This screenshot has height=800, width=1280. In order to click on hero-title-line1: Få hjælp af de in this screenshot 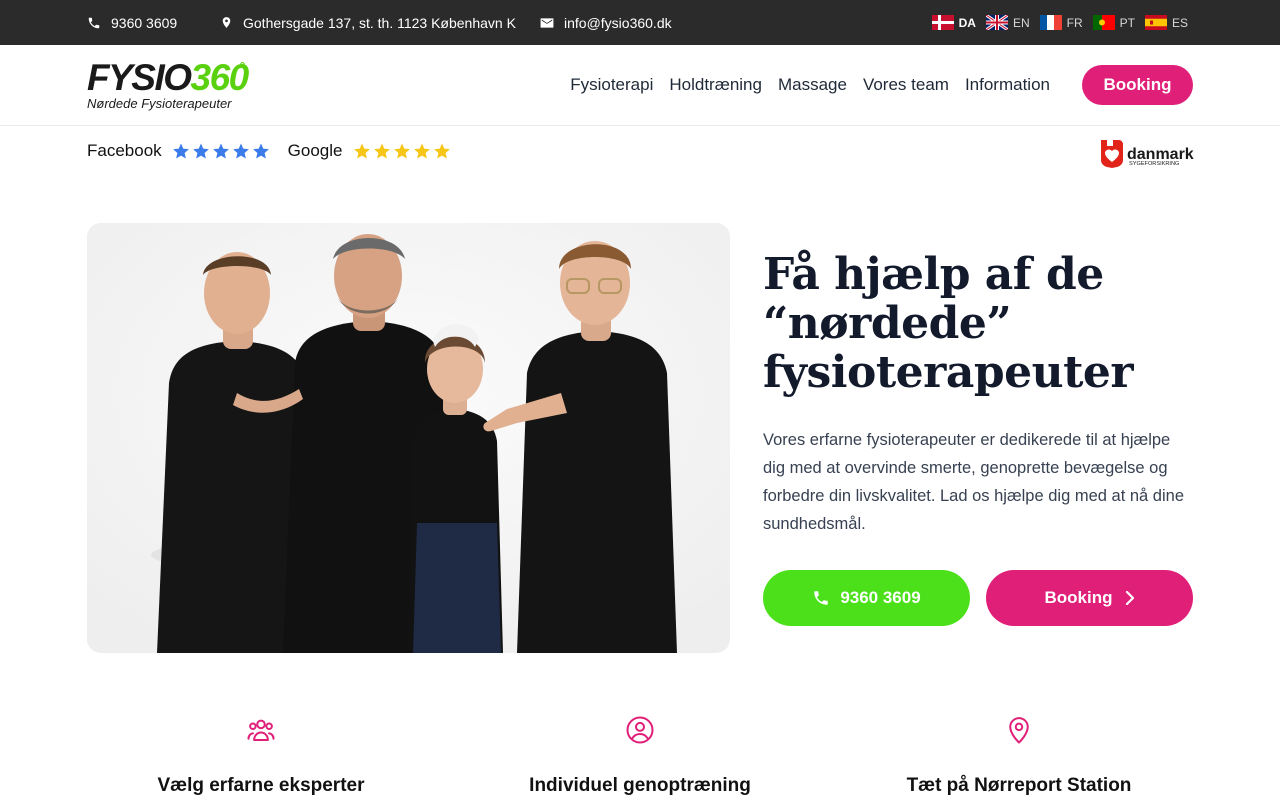, I will do `click(933, 274)`.